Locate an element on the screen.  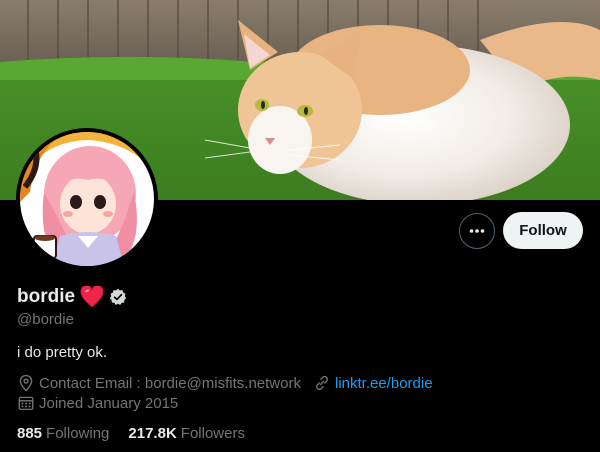
following-label: Following is located at coordinates (78, 433).